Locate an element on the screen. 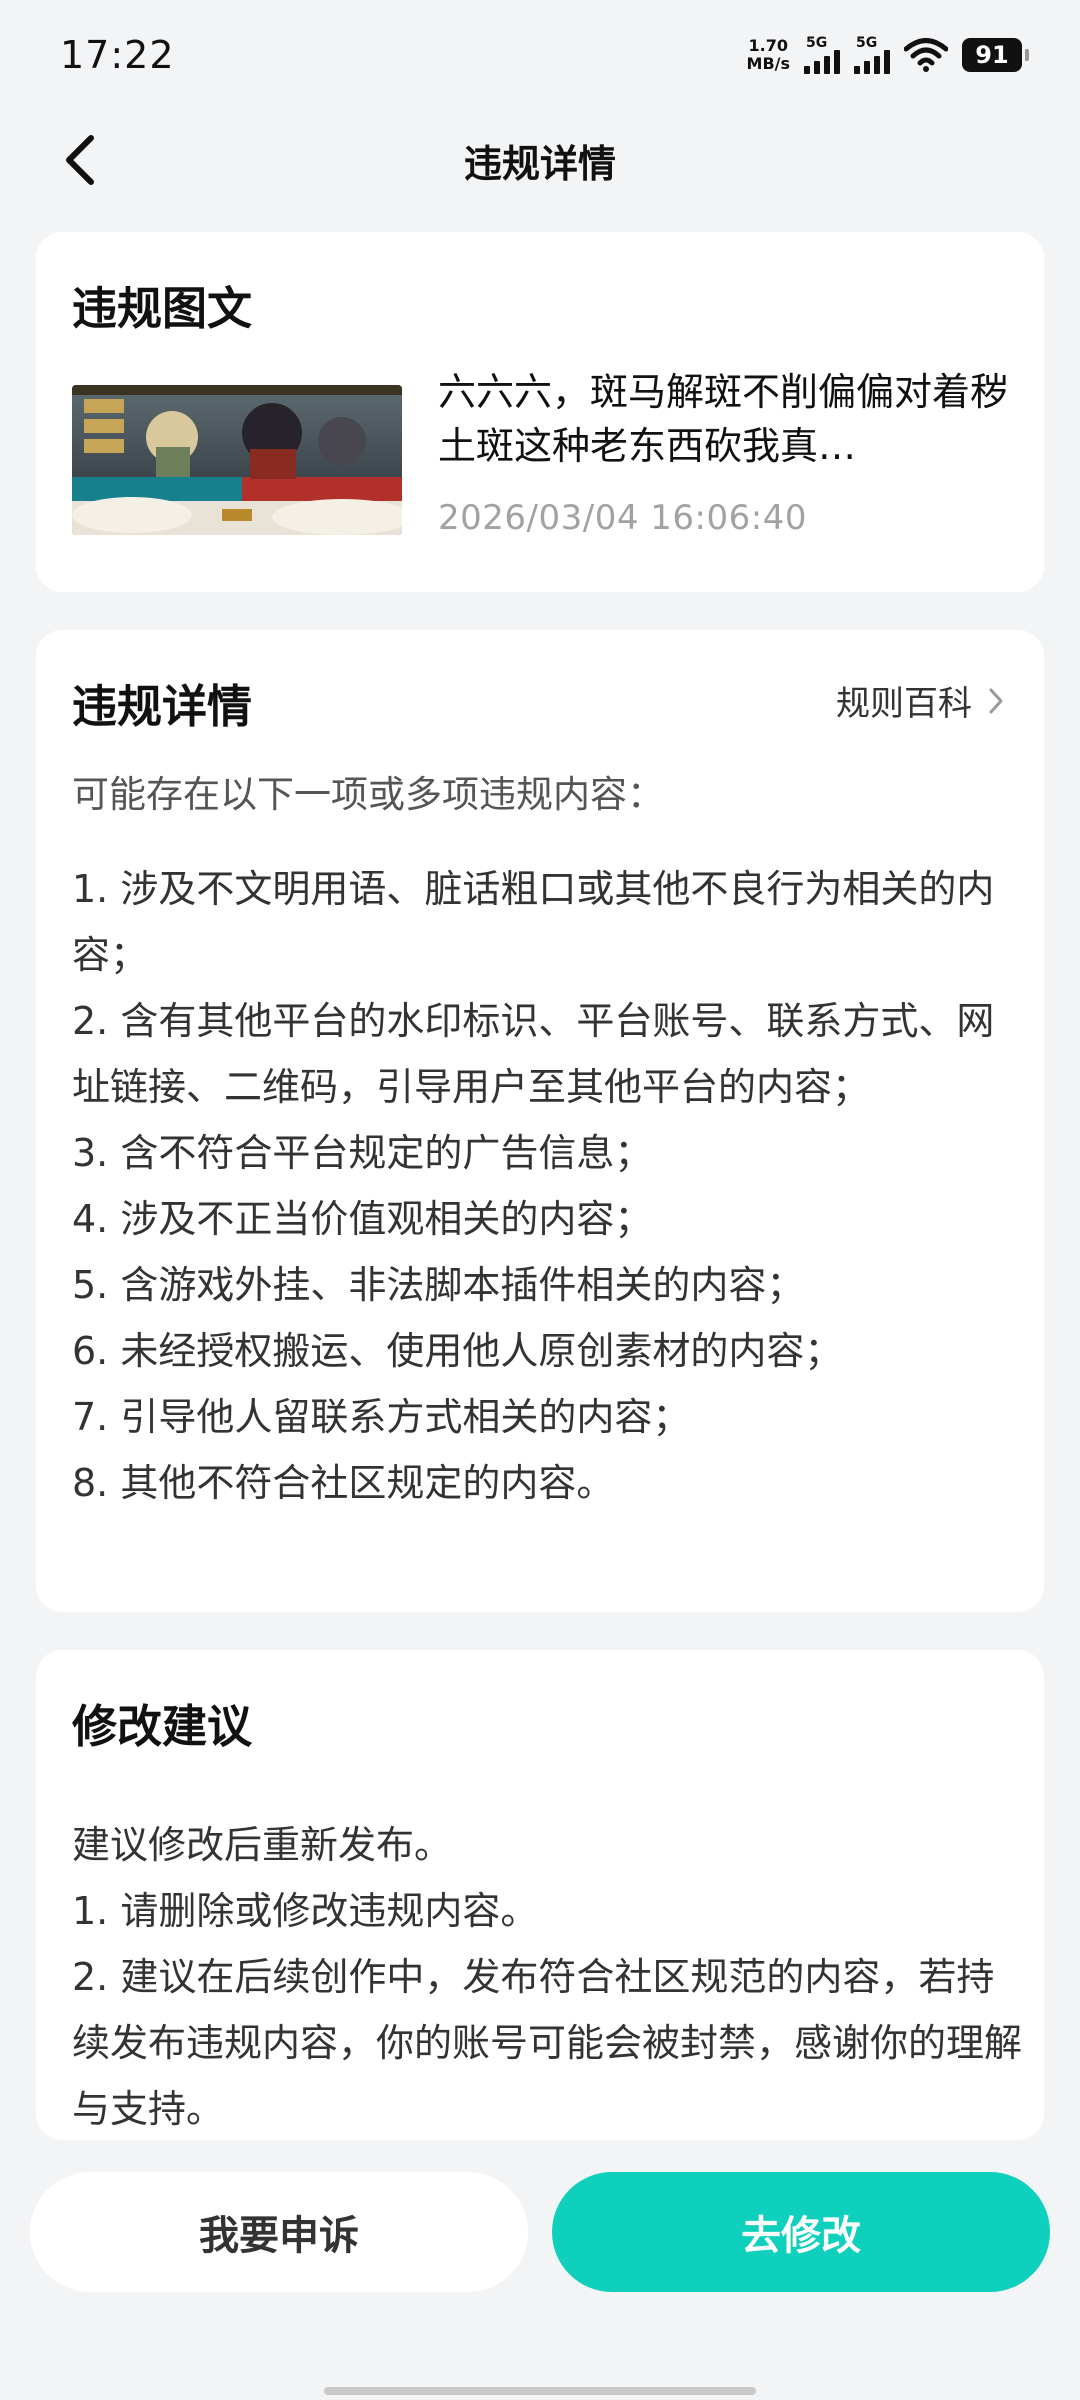 Image resolution: width=1080 pixels, height=2400 pixels. chevron-left-icon is located at coordinates (80, 160).